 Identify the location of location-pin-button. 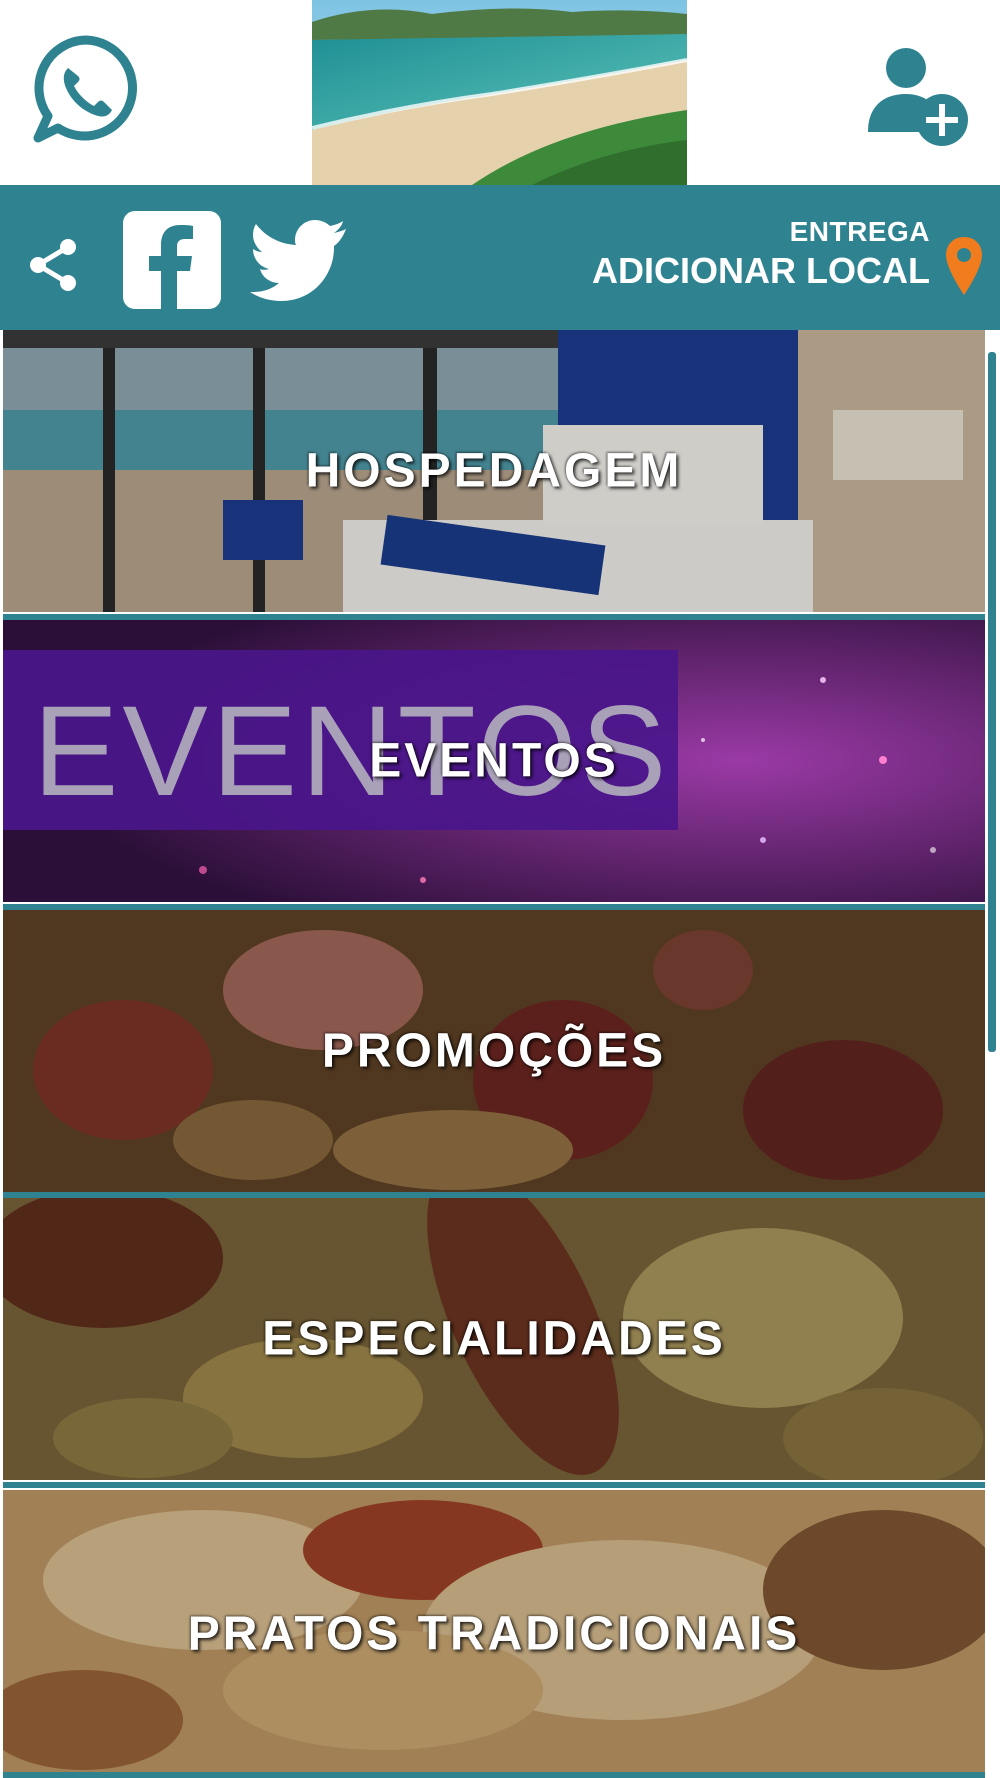
(964, 266).